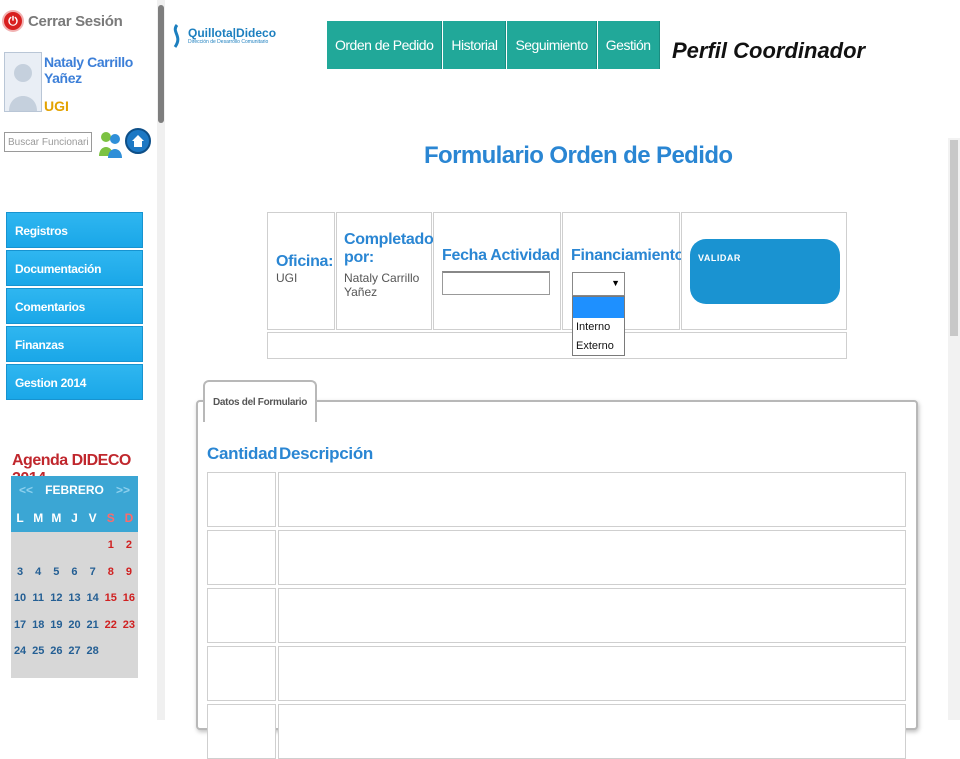  I want to click on calendar-day: 9, so click(129, 572).